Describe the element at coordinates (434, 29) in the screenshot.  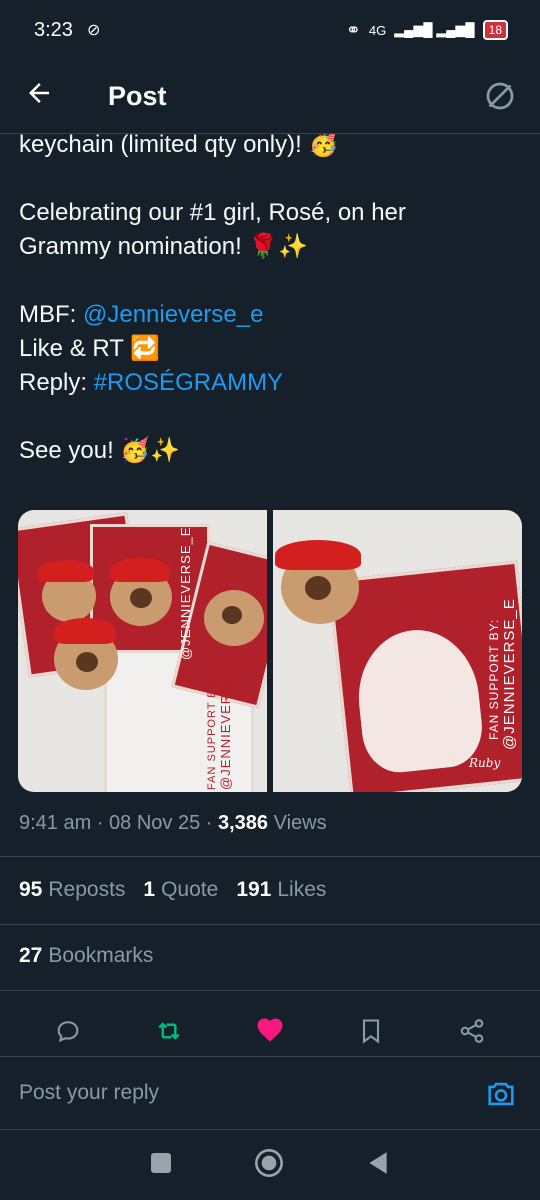
I see `signal-icon: ▂▄▆█ ▂▄▆█` at that location.